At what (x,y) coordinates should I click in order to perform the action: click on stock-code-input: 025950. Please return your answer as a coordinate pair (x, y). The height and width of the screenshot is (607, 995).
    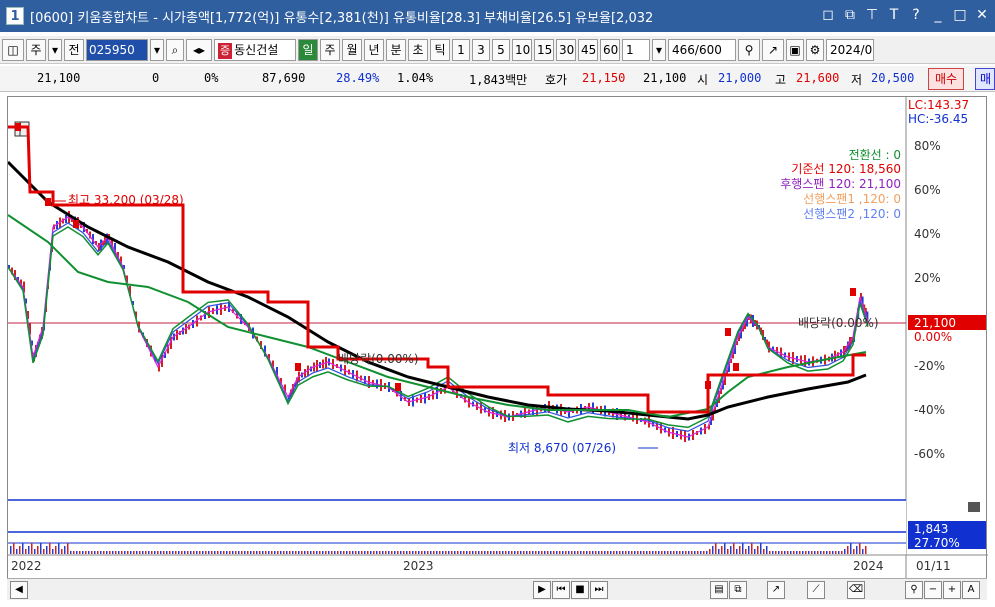
    Looking at the image, I should click on (117, 49).